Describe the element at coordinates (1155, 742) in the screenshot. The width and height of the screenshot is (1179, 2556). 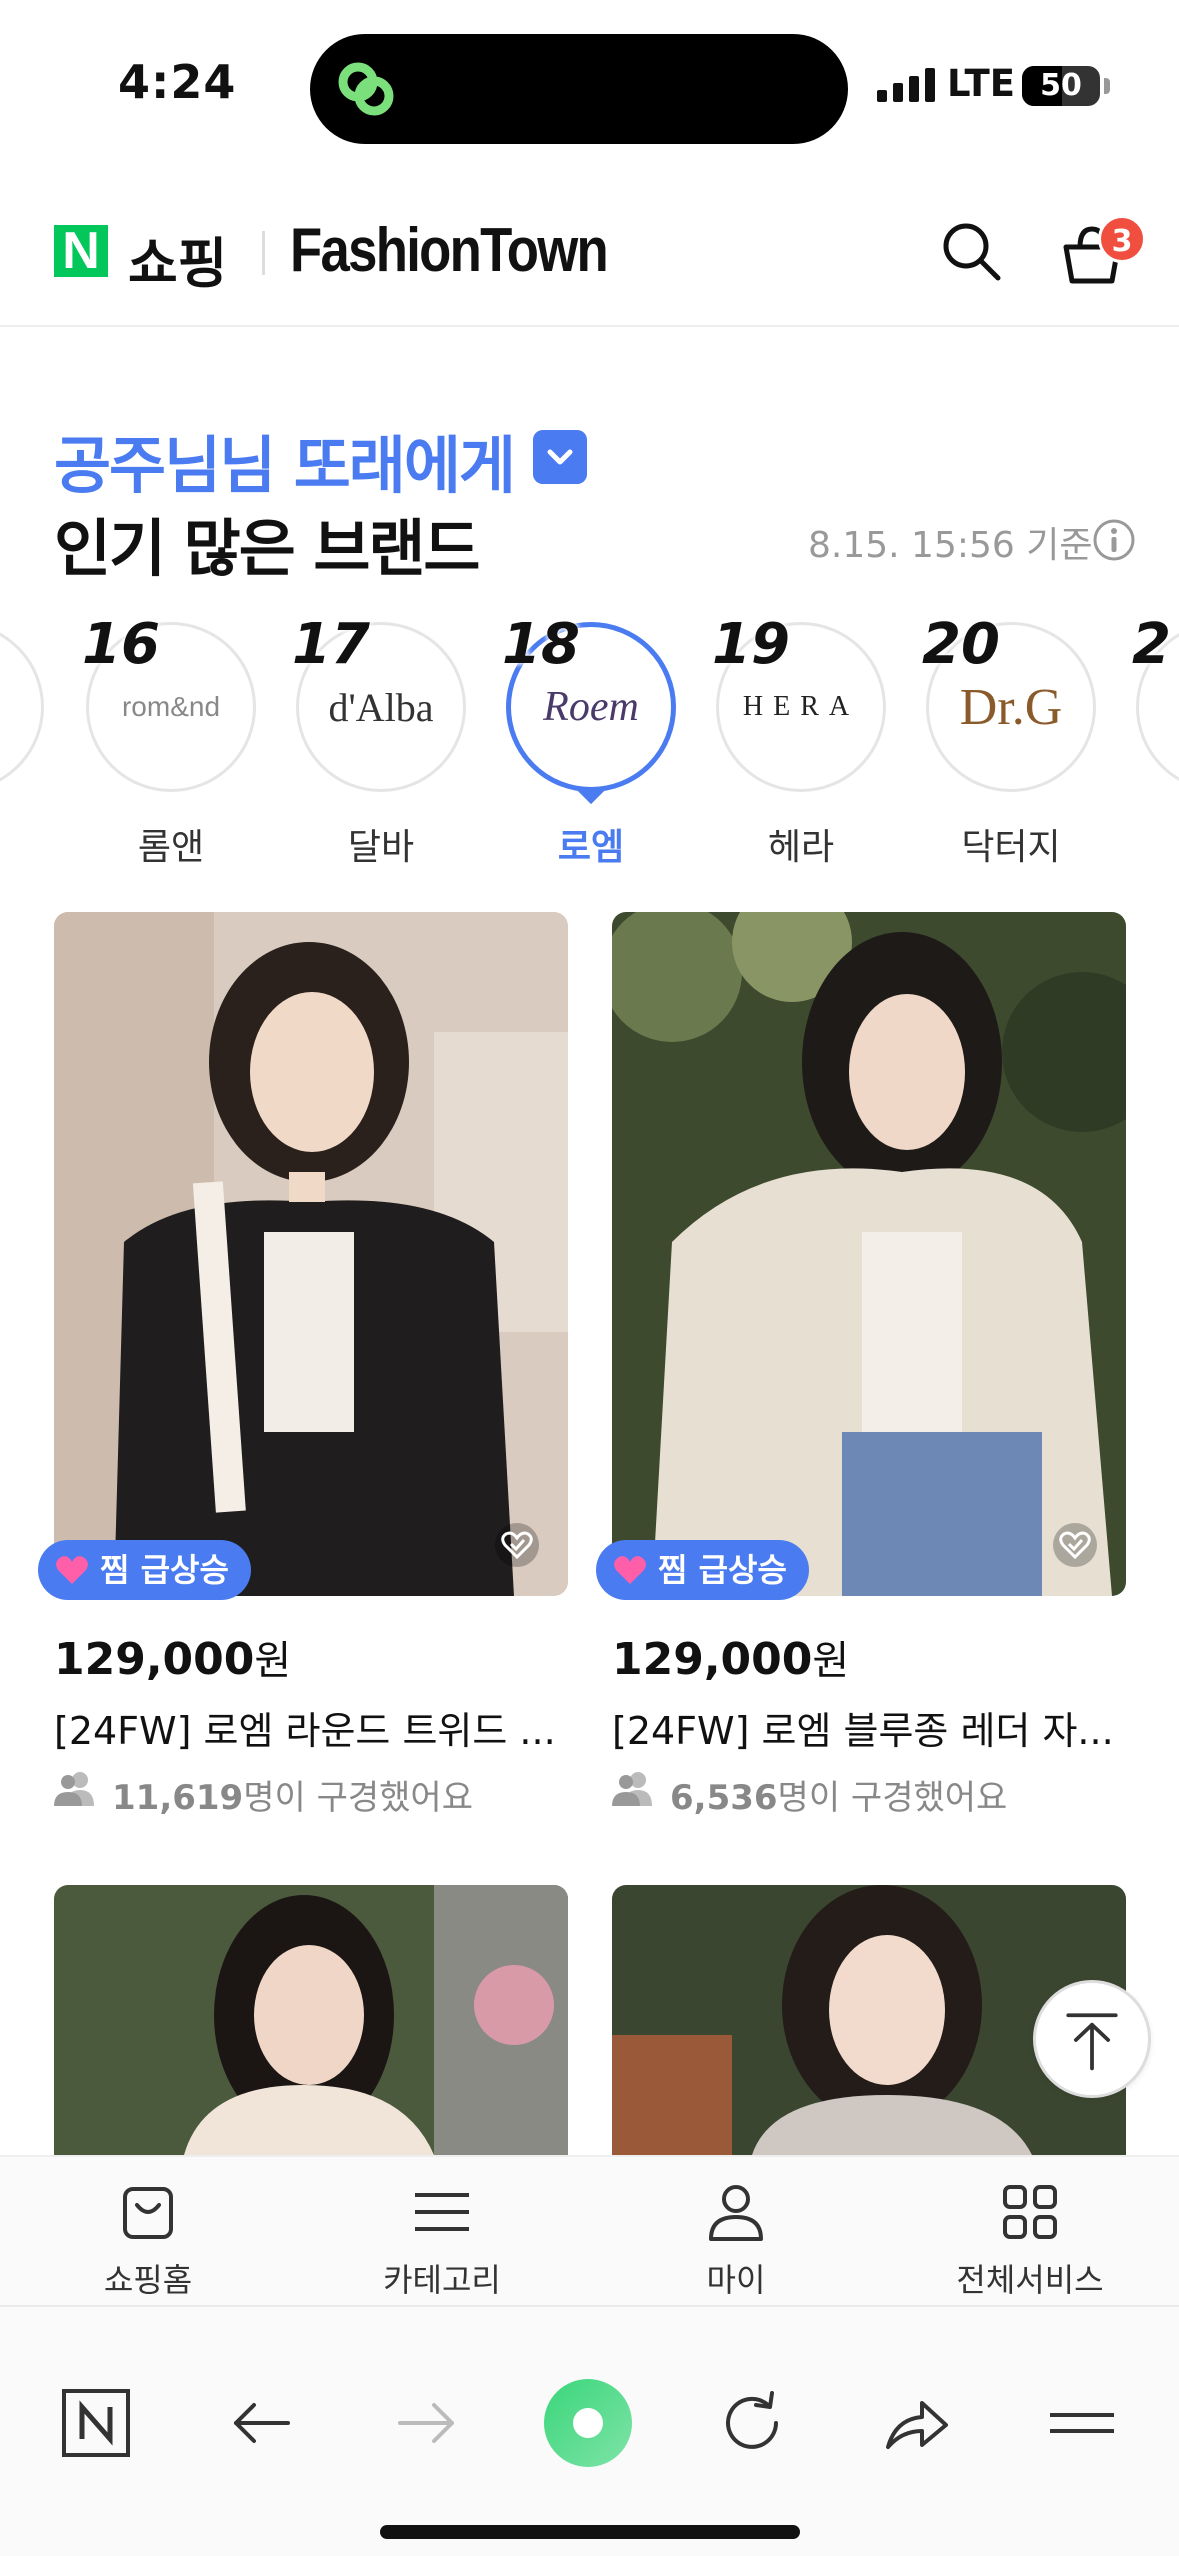
I see `brand-item-partial: 2` at that location.